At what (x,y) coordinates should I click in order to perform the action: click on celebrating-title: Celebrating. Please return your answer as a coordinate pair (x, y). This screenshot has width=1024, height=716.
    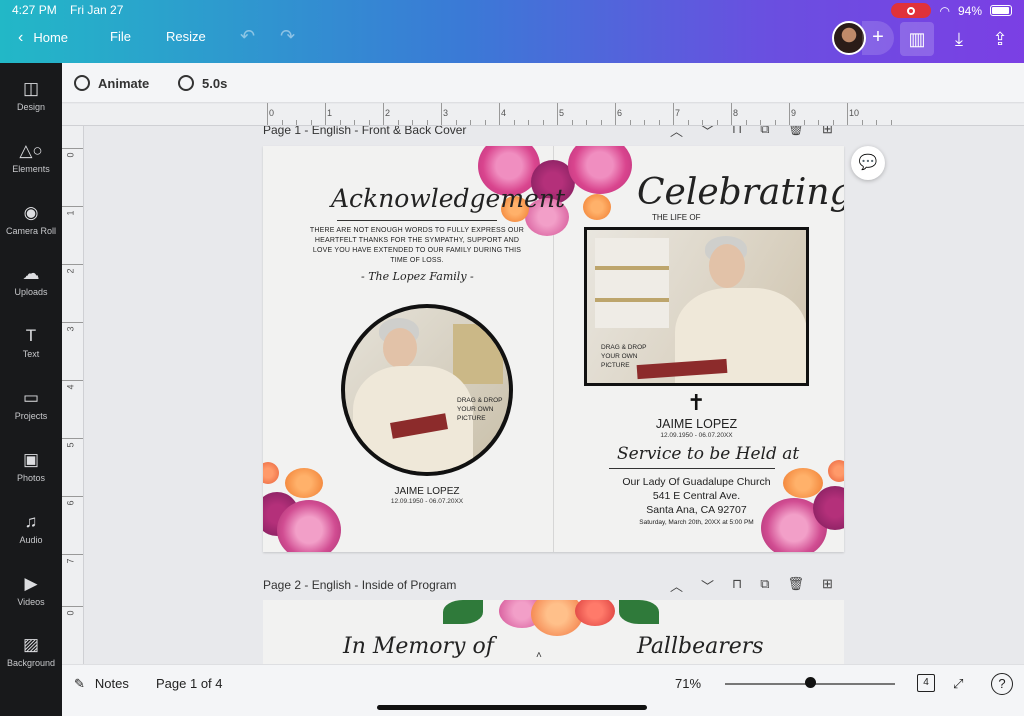
    Looking at the image, I should click on (740, 192).